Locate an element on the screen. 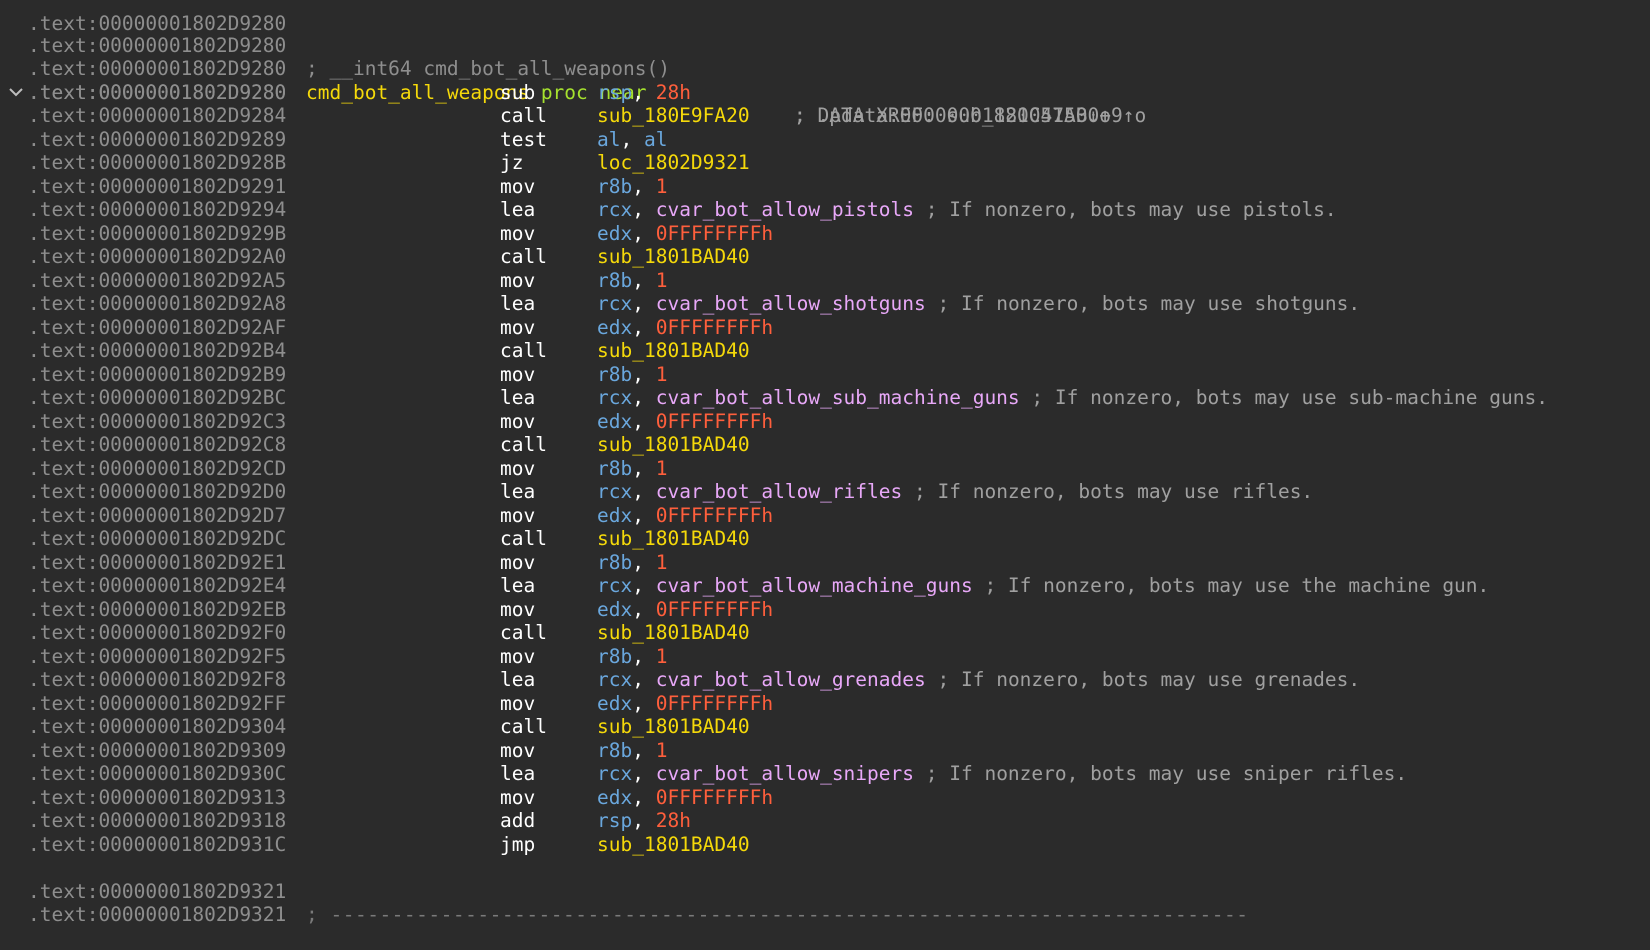  instruction-line: .text:00000001802D9280 sub rsp, 28h is located at coordinates (825, 93).